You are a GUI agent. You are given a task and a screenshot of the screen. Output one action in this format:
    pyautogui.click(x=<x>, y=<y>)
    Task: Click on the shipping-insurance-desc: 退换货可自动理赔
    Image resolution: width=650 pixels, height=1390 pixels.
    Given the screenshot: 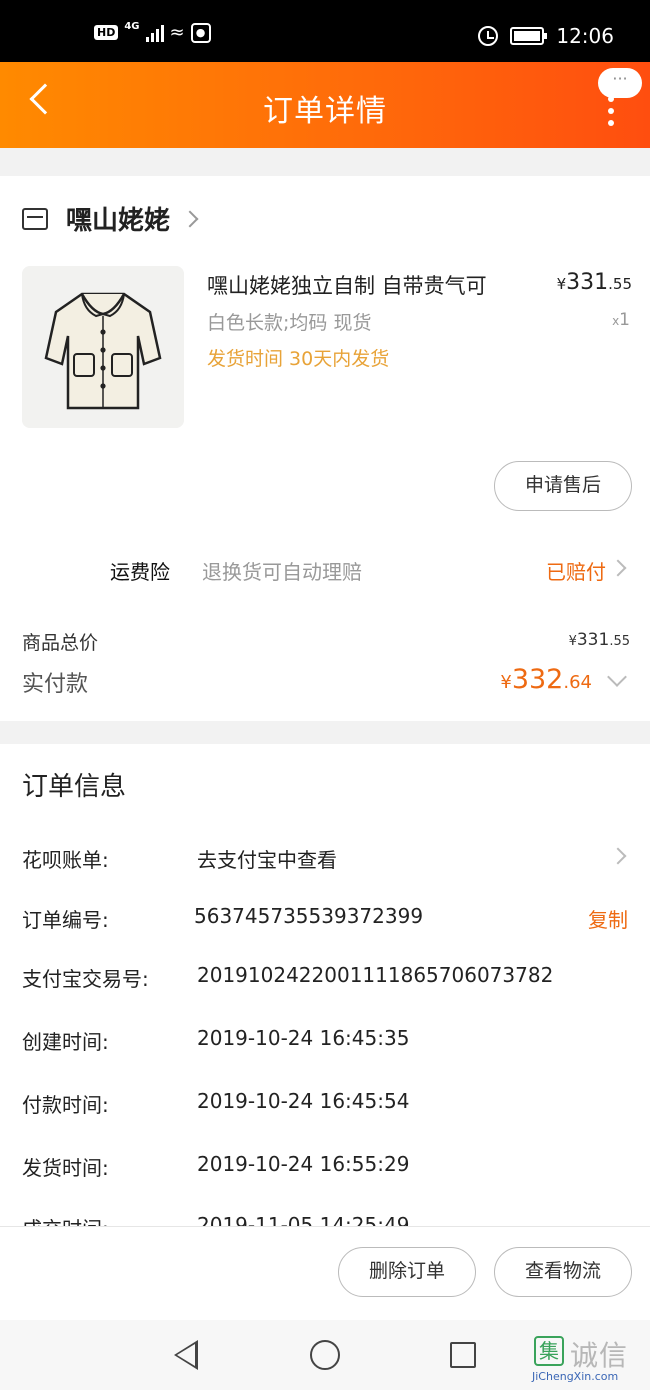 What is the action you would take?
    pyautogui.click(x=282, y=572)
    